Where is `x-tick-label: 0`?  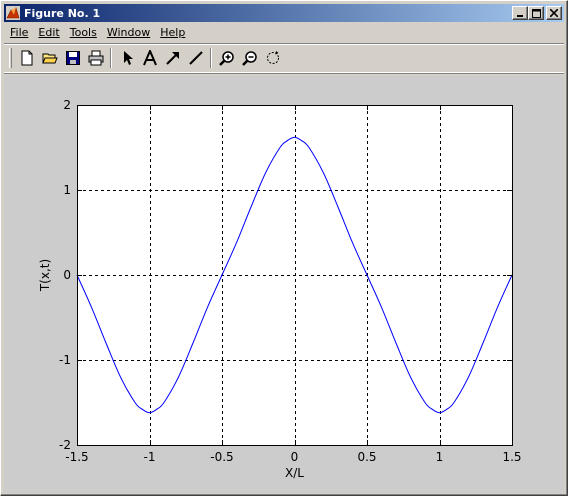 x-tick-label: 0 is located at coordinates (295, 457).